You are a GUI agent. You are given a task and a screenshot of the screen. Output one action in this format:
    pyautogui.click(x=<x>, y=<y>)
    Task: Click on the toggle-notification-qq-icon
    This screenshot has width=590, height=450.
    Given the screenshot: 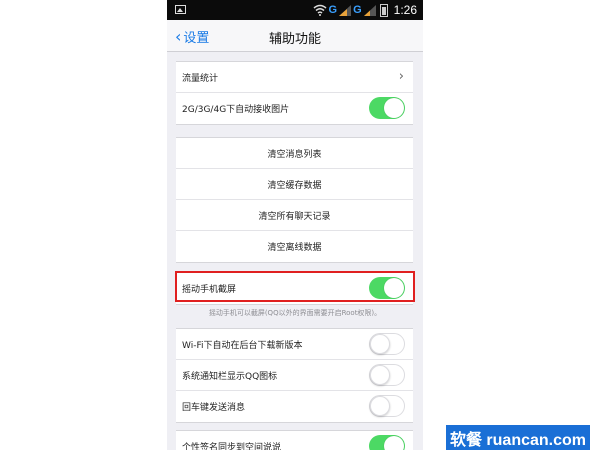 What is the action you would take?
    pyautogui.click(x=387, y=375)
    